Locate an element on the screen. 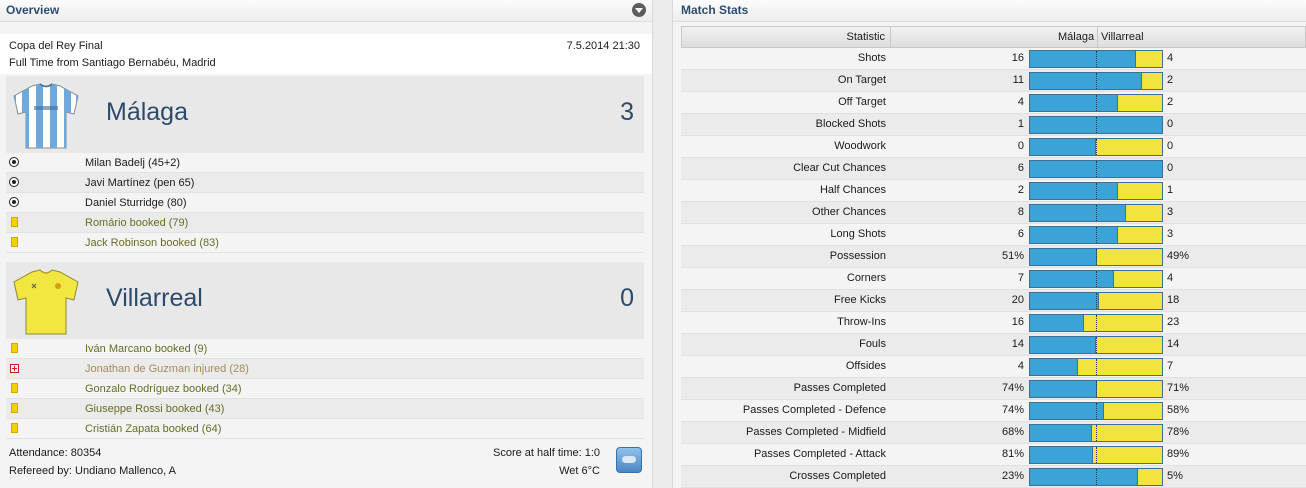 The image size is (1306, 488). stat-row: Crosses Completed 23% 5% is located at coordinates (993, 477).